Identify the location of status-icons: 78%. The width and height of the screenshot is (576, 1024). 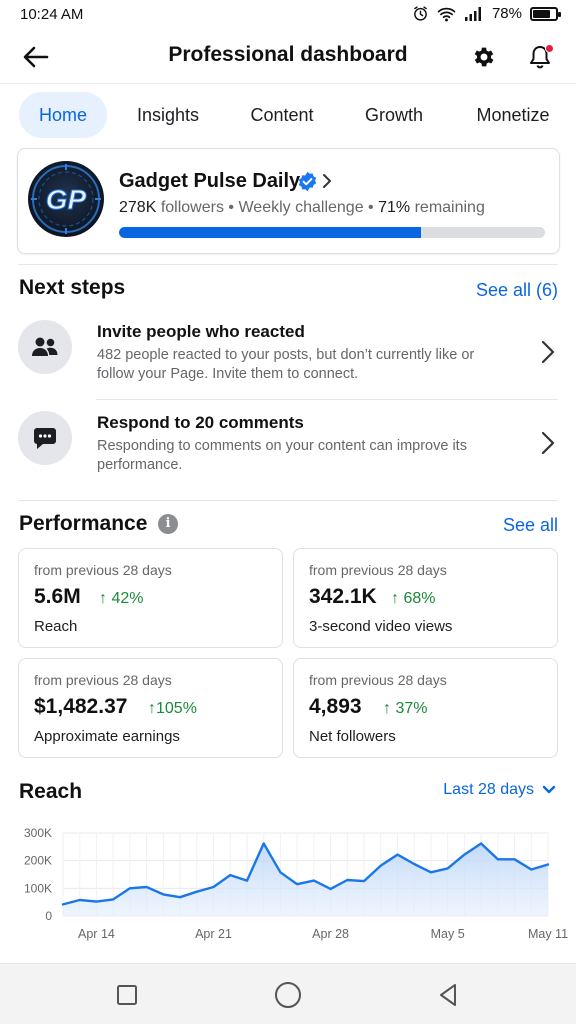
(486, 13).